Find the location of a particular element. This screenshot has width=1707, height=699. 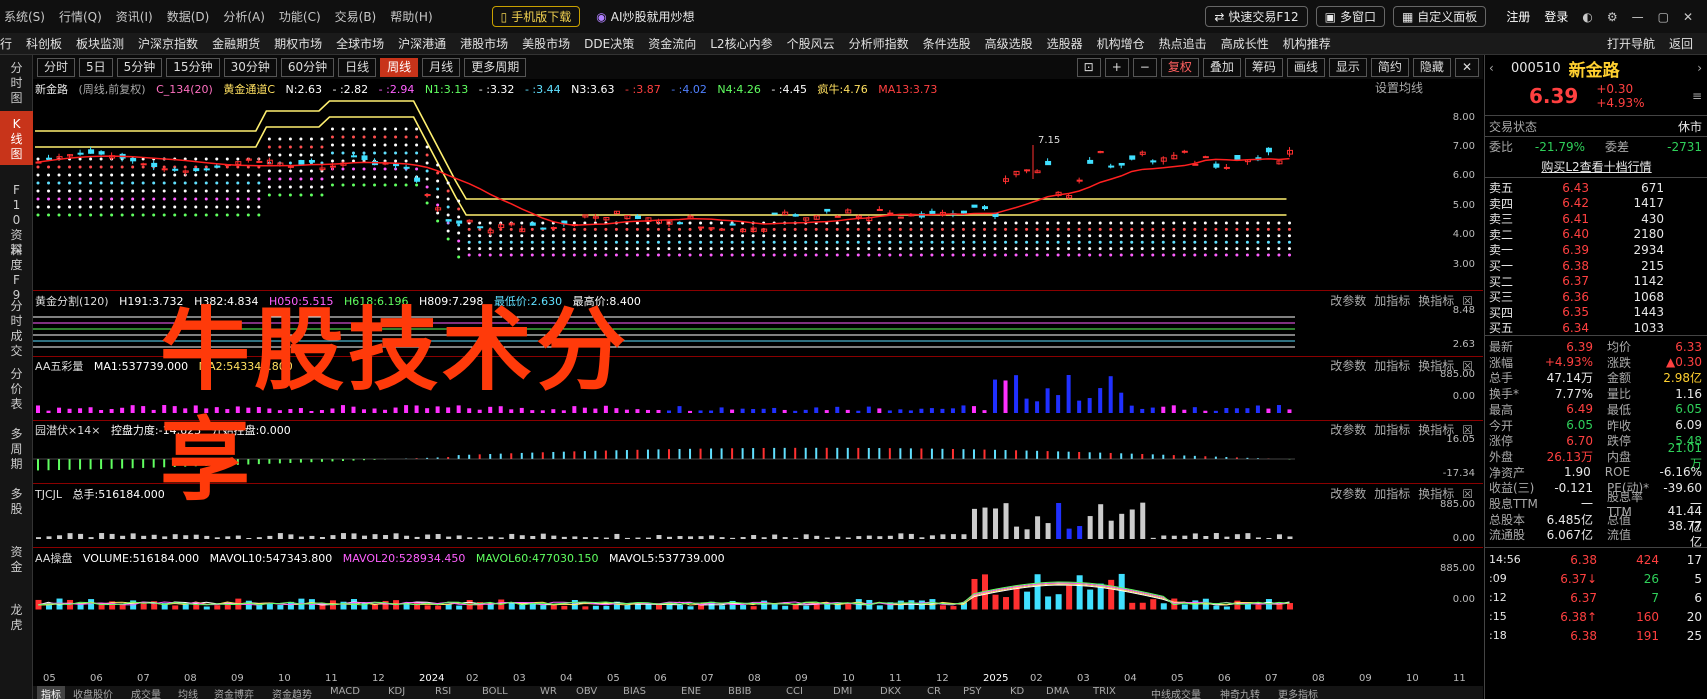

next-stock-icon: › is located at coordinates (1699, 68).